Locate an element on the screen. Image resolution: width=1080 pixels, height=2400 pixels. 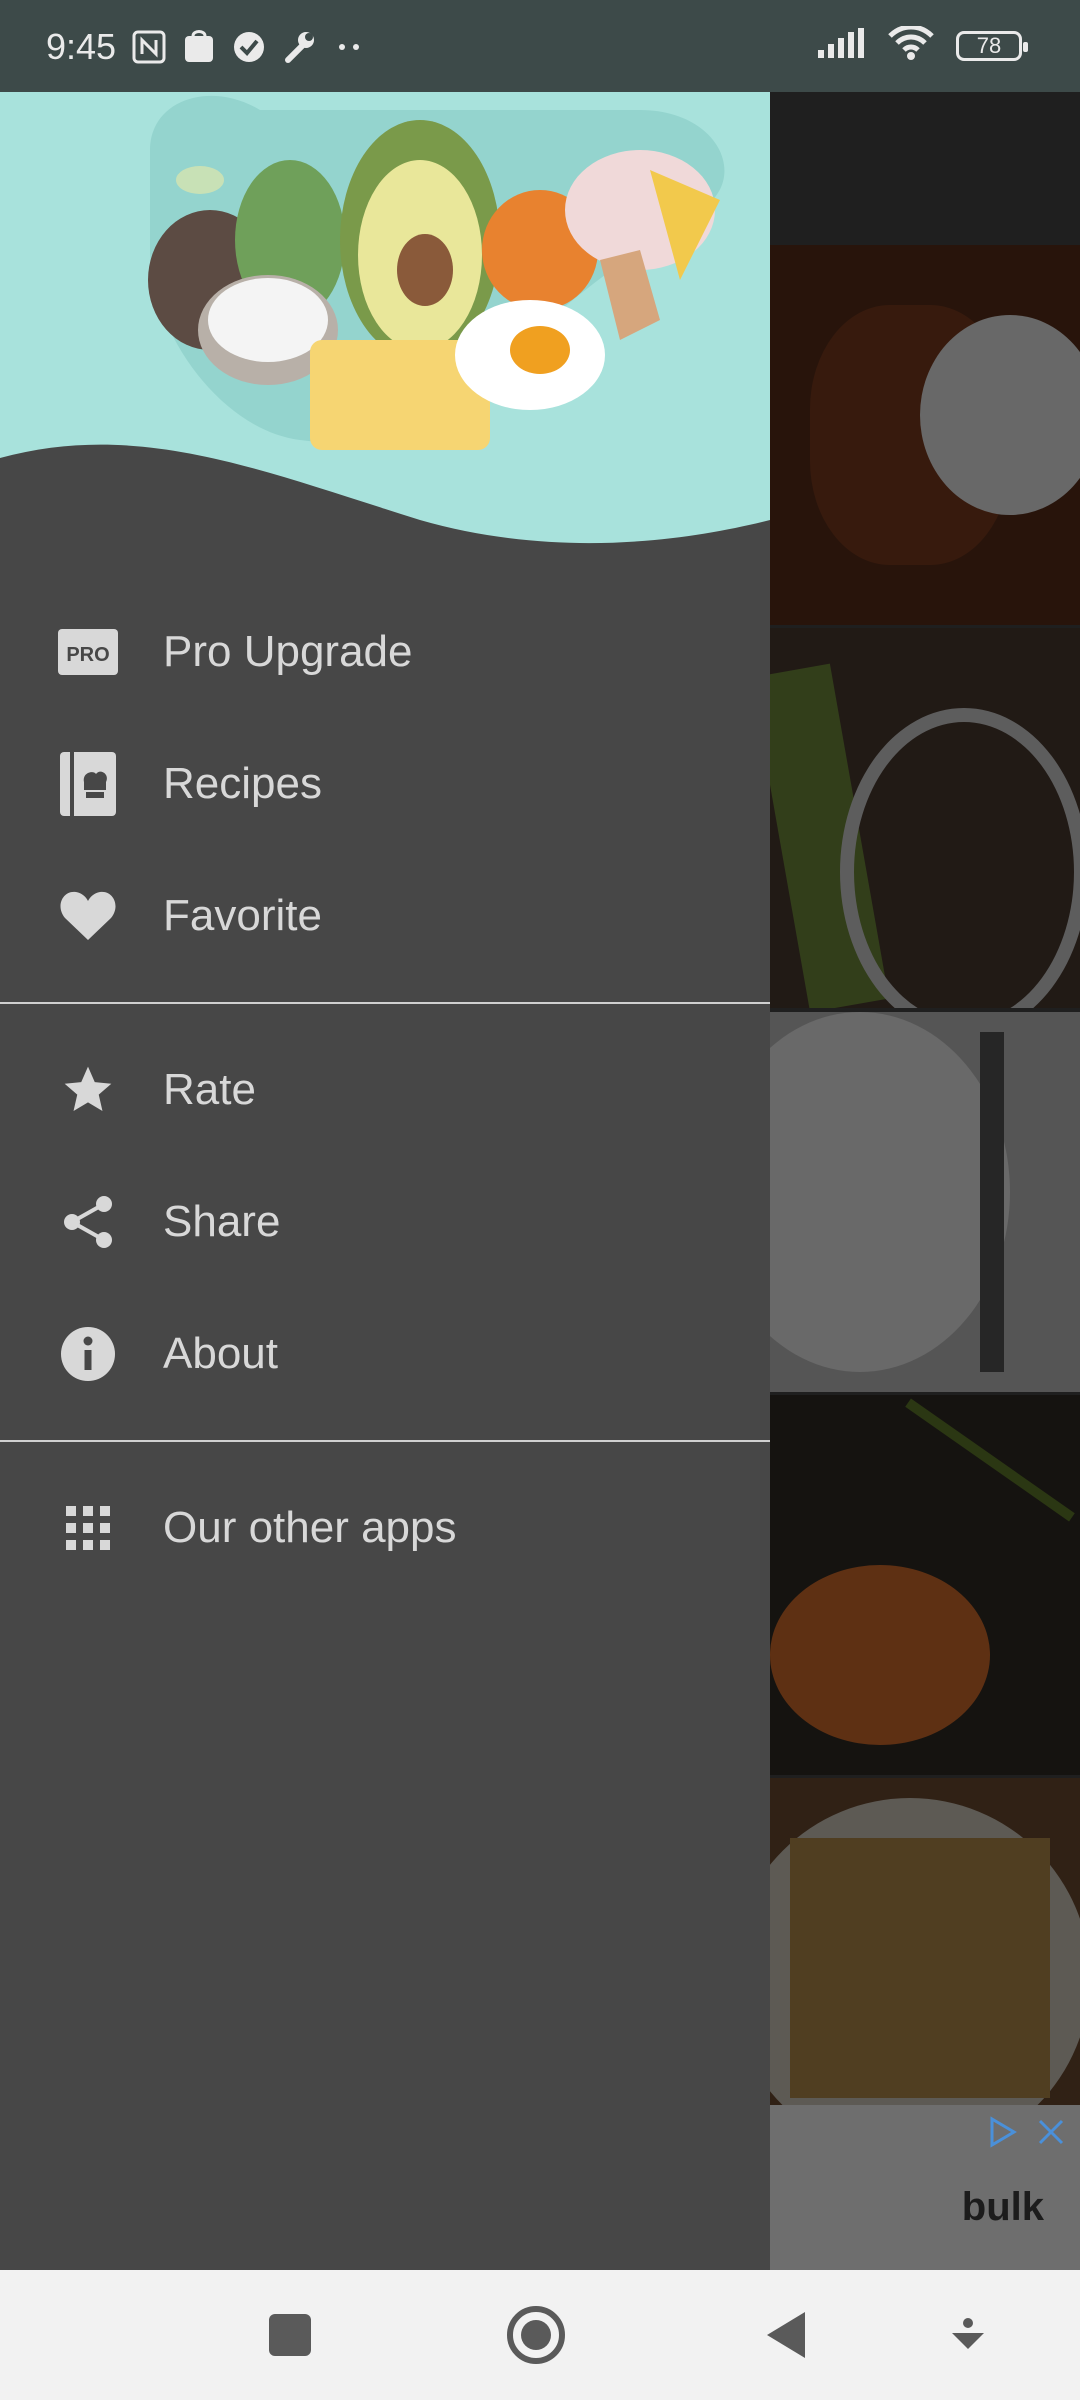
menu-item-share: Share is located at coordinates (385, 1222).